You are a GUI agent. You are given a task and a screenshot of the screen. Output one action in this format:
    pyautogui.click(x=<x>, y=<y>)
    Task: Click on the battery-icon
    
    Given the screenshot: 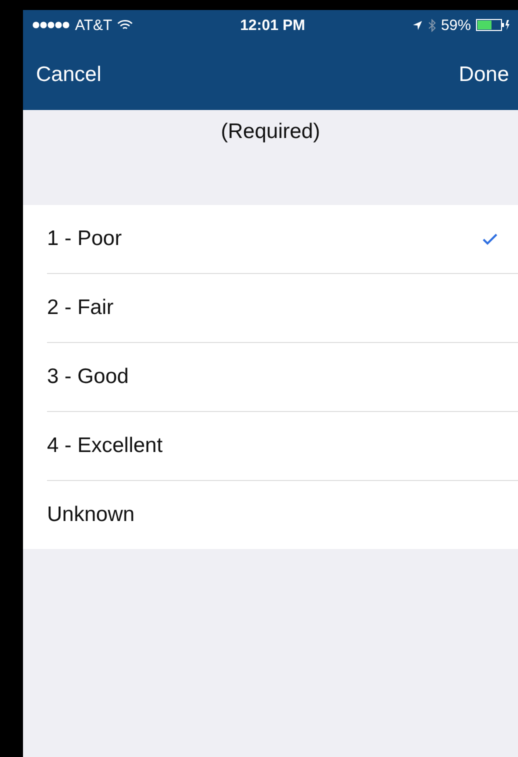 What is the action you would take?
    pyautogui.click(x=493, y=25)
    